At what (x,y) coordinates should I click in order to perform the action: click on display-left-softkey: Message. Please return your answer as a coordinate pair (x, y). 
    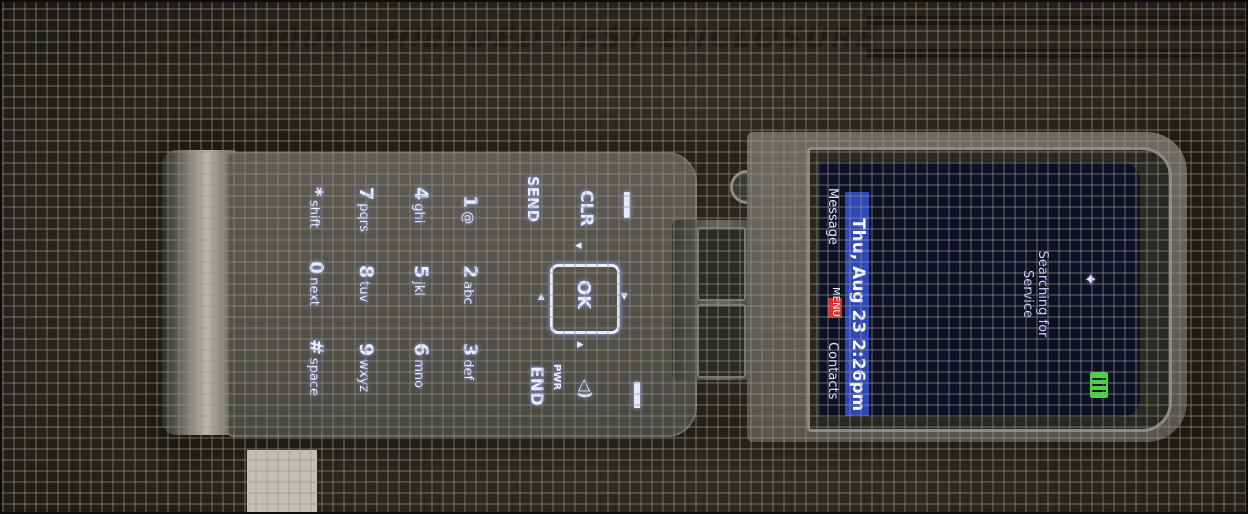
    Looking at the image, I should click on (832, 216).